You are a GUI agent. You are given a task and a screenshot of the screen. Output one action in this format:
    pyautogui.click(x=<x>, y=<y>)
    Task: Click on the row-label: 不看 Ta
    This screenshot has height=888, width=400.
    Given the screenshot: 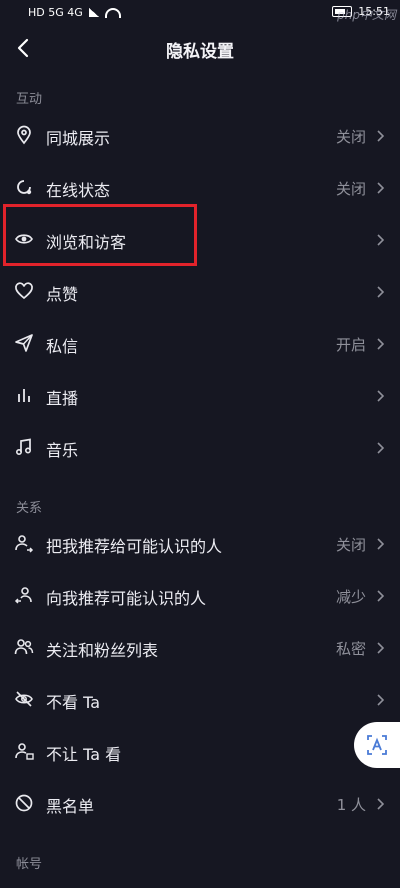 What is the action you would take?
    pyautogui.click(x=73, y=702)
    